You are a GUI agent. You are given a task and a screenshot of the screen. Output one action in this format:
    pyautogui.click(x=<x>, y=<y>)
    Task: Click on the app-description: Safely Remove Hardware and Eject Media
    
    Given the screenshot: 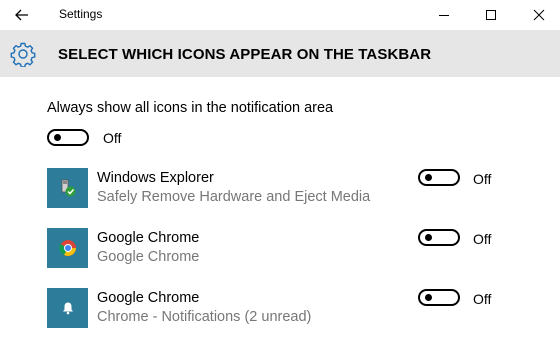 What is the action you would take?
    pyautogui.click(x=234, y=197)
    